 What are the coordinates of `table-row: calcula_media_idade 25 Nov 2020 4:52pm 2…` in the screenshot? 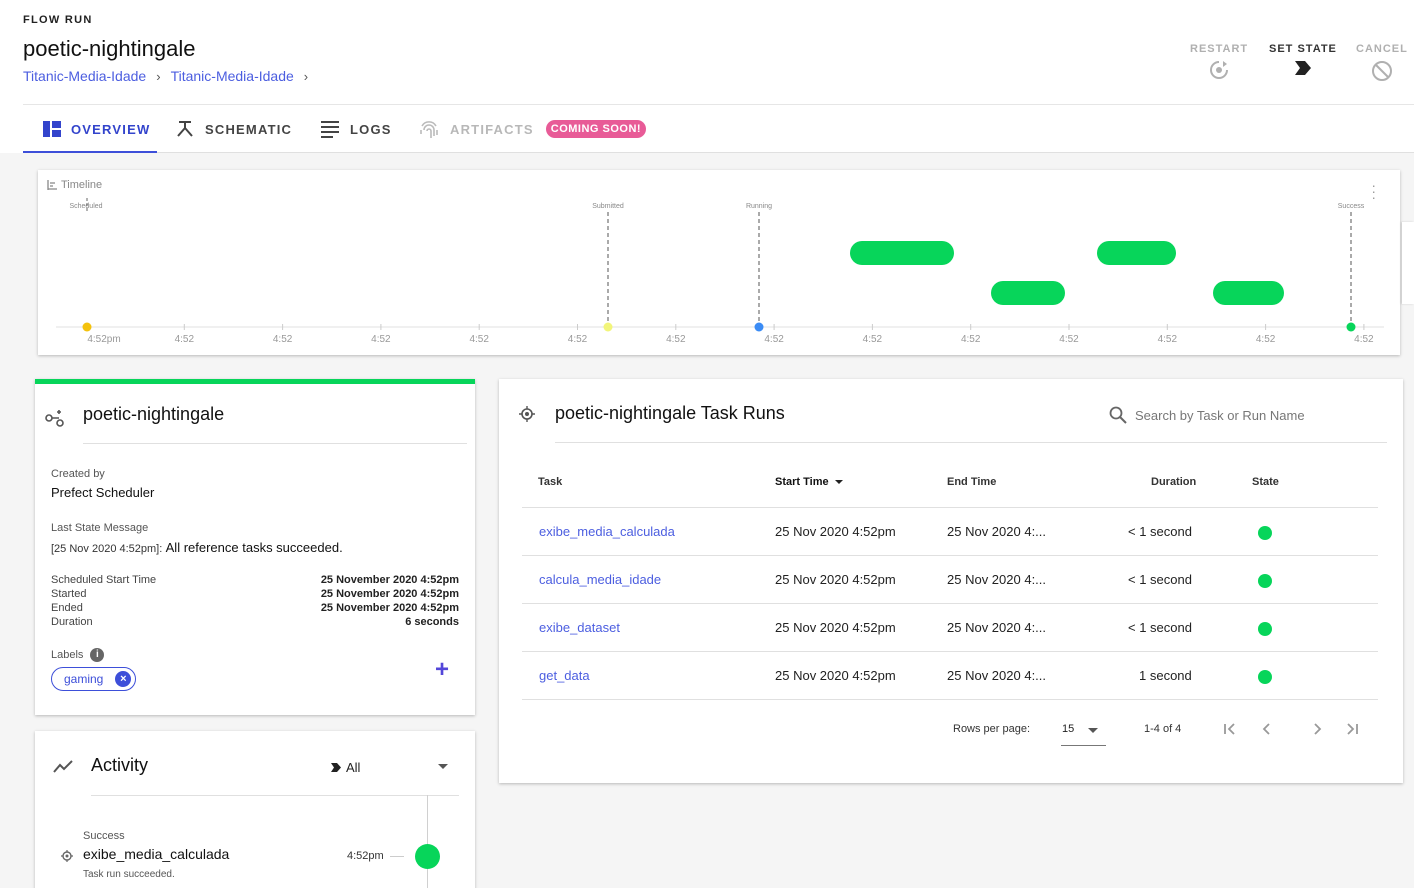 It's located at (950, 579).